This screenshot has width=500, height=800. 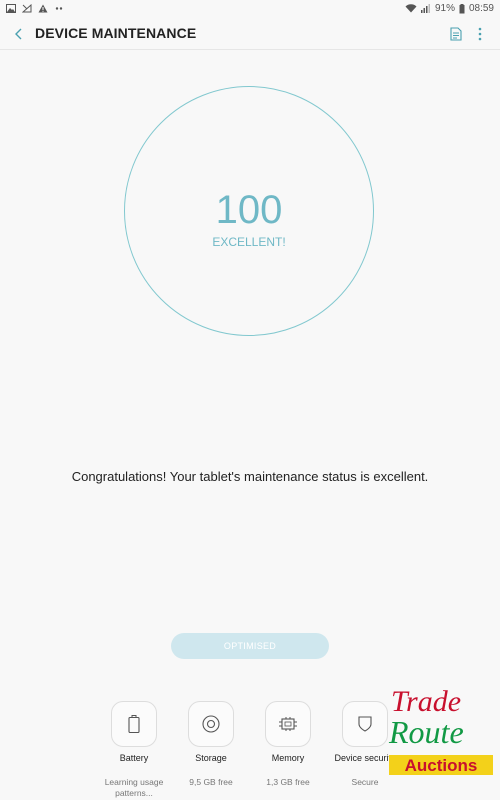 I want to click on storage-item: Storage 9,5 GB free, so click(x=211, y=744).